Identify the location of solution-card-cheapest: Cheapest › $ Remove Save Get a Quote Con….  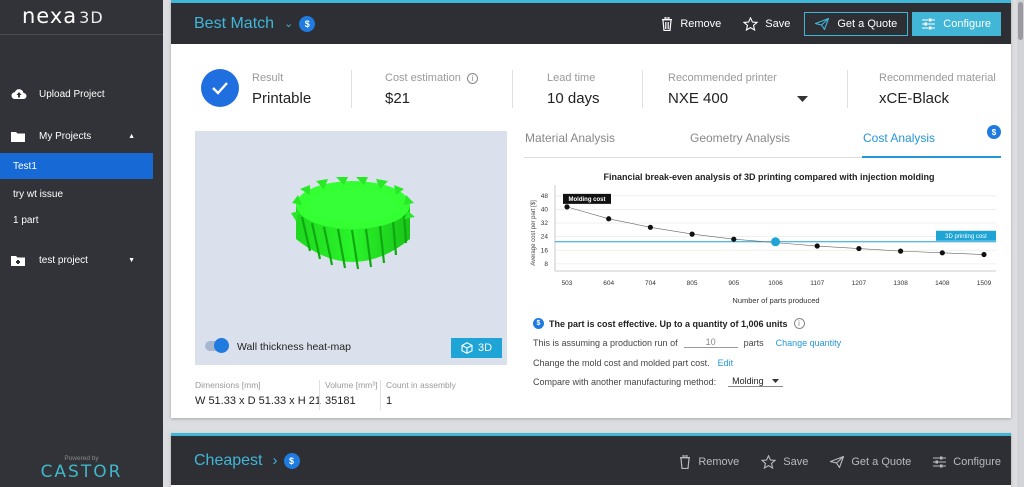
(591, 460).